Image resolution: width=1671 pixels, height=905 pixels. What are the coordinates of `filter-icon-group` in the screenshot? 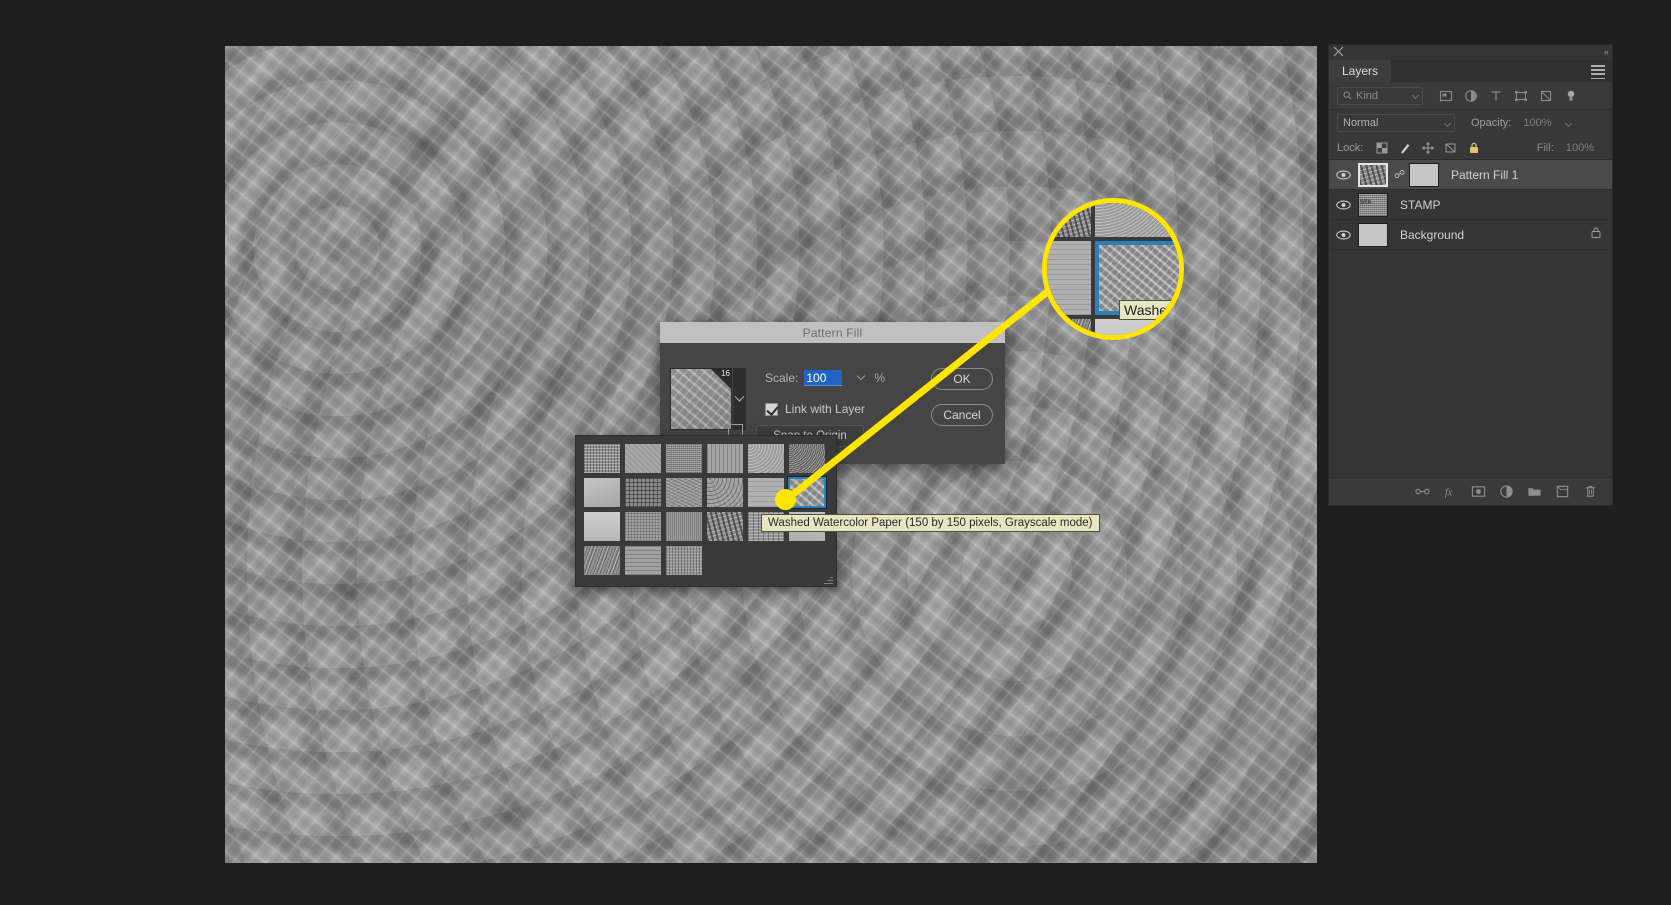 It's located at (1508, 96).